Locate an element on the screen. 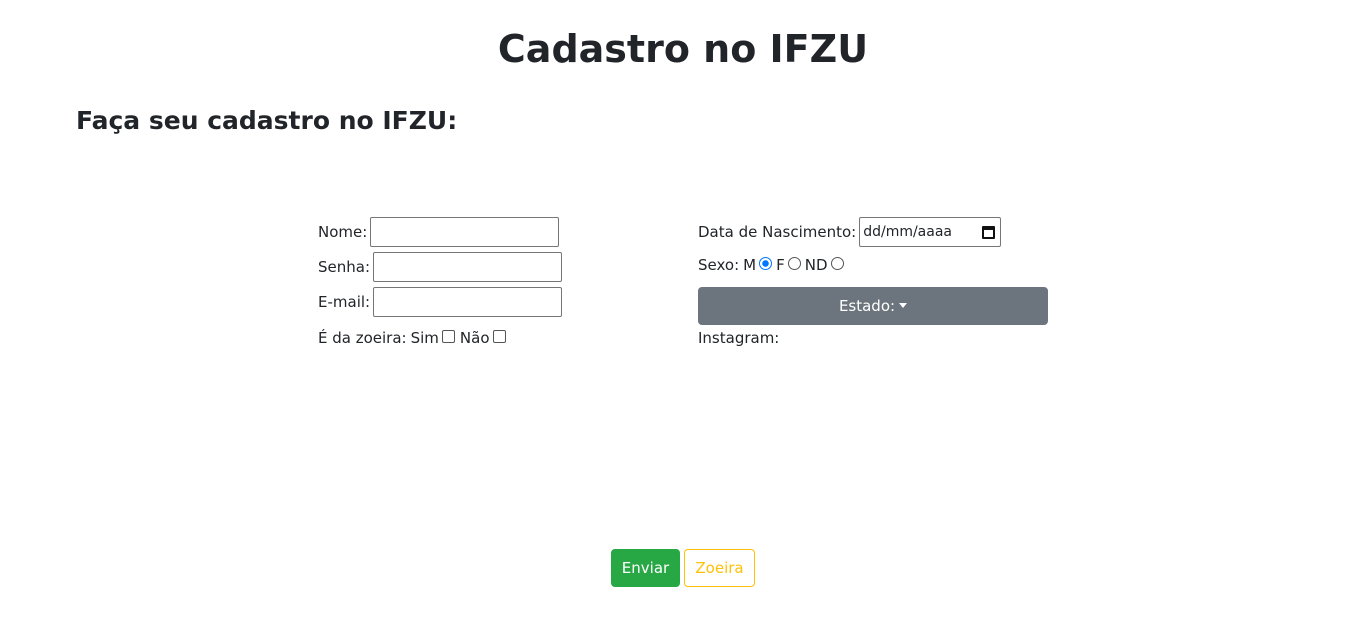  zoeira-button: Zoeira is located at coordinates (719, 568).